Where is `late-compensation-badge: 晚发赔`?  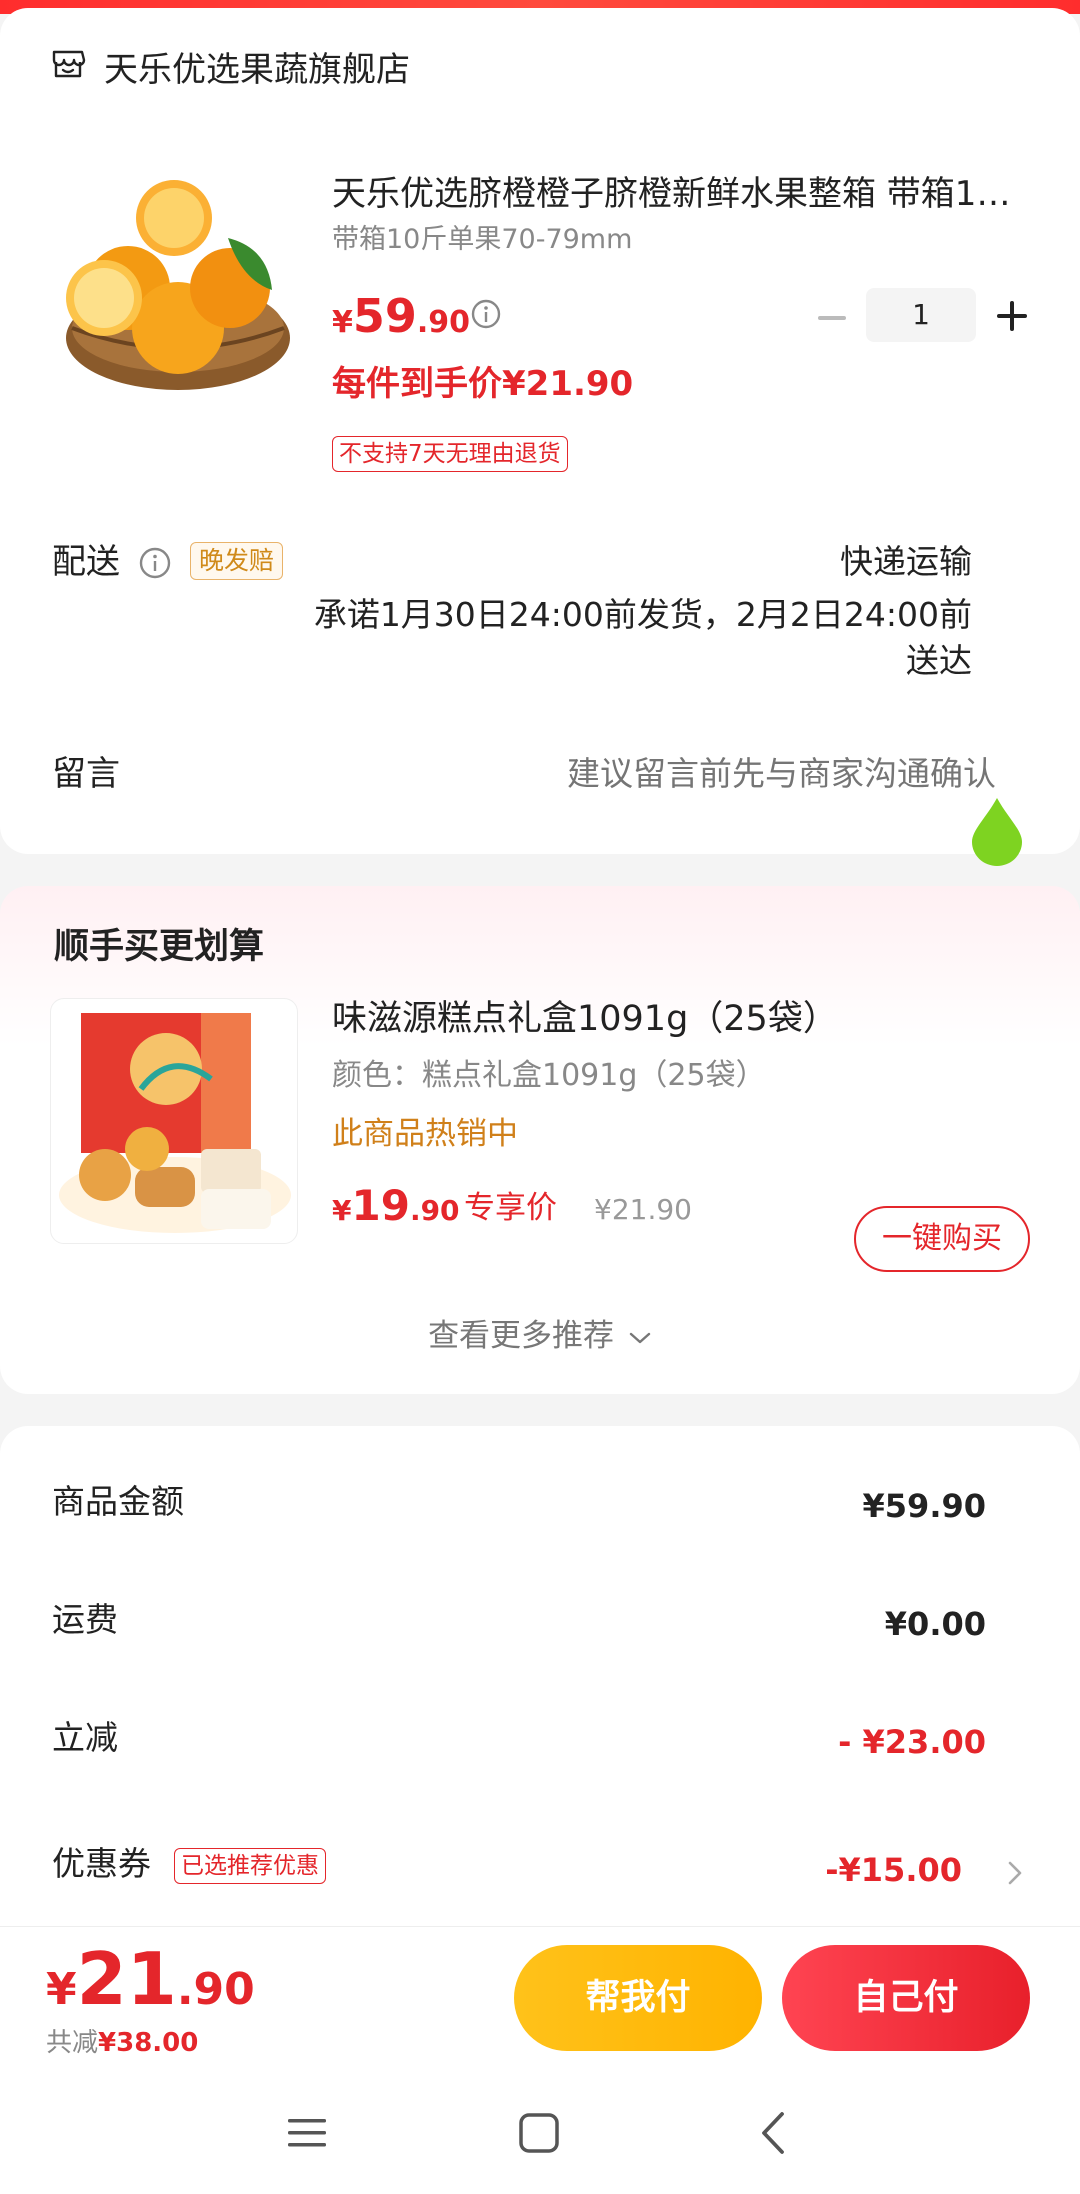
late-compensation-badge: 晚发赔 is located at coordinates (237, 561).